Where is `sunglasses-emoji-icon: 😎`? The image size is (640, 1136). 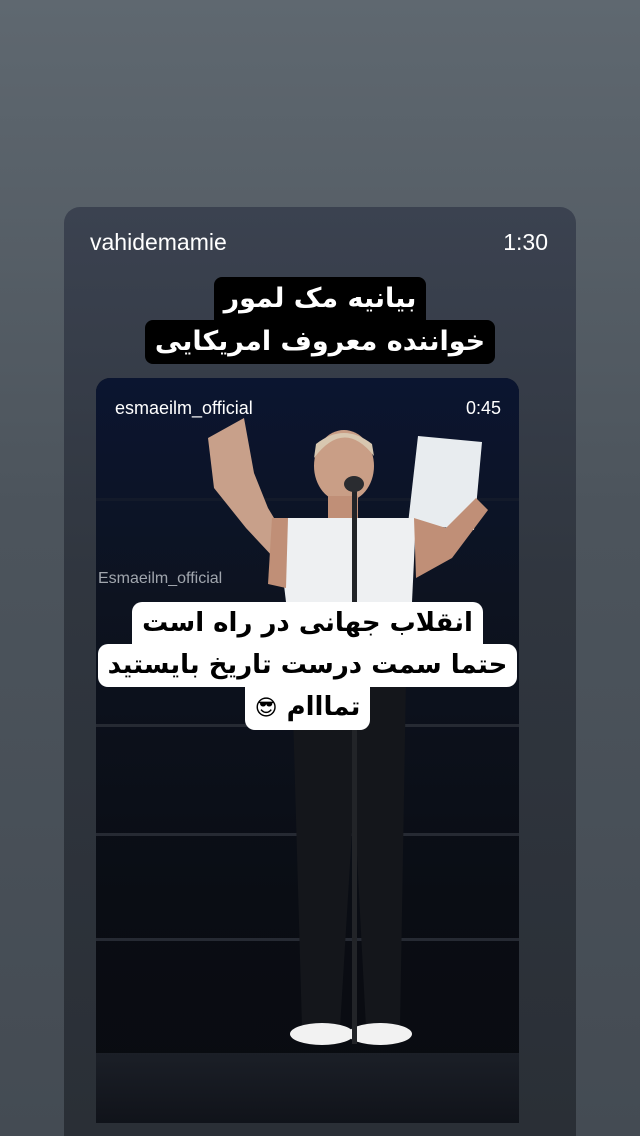
sunglasses-emoji-icon: 😎 is located at coordinates (266, 708).